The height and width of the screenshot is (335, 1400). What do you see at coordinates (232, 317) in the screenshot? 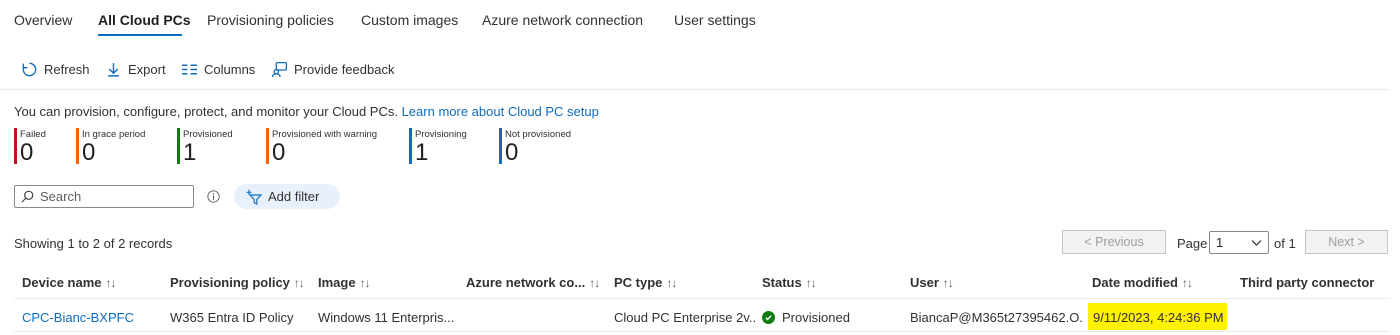
I see `cell-provisioning-policy: W365 Entra ID Policy` at bounding box center [232, 317].